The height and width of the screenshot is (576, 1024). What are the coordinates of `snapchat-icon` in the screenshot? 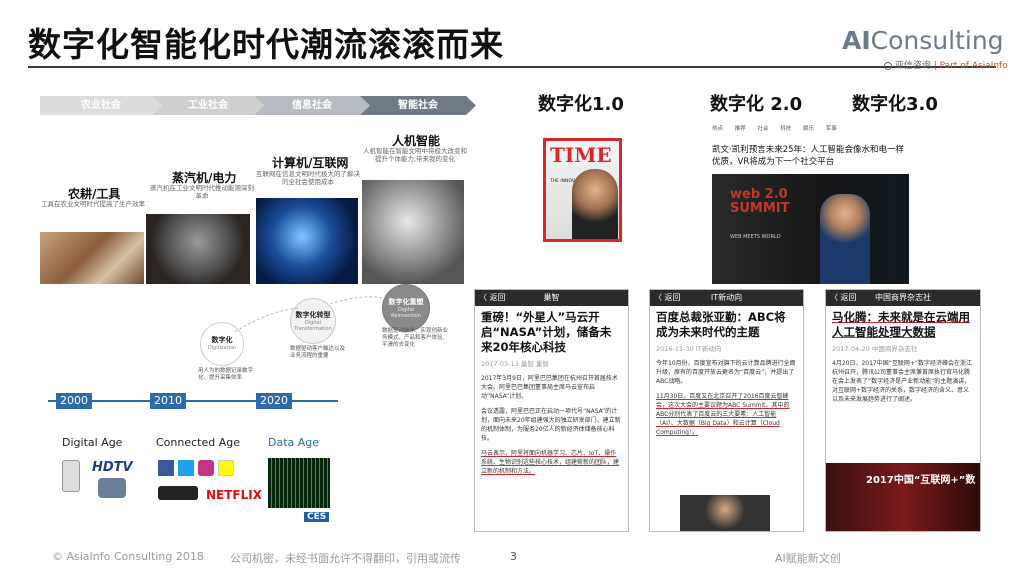 It's located at (226, 468).